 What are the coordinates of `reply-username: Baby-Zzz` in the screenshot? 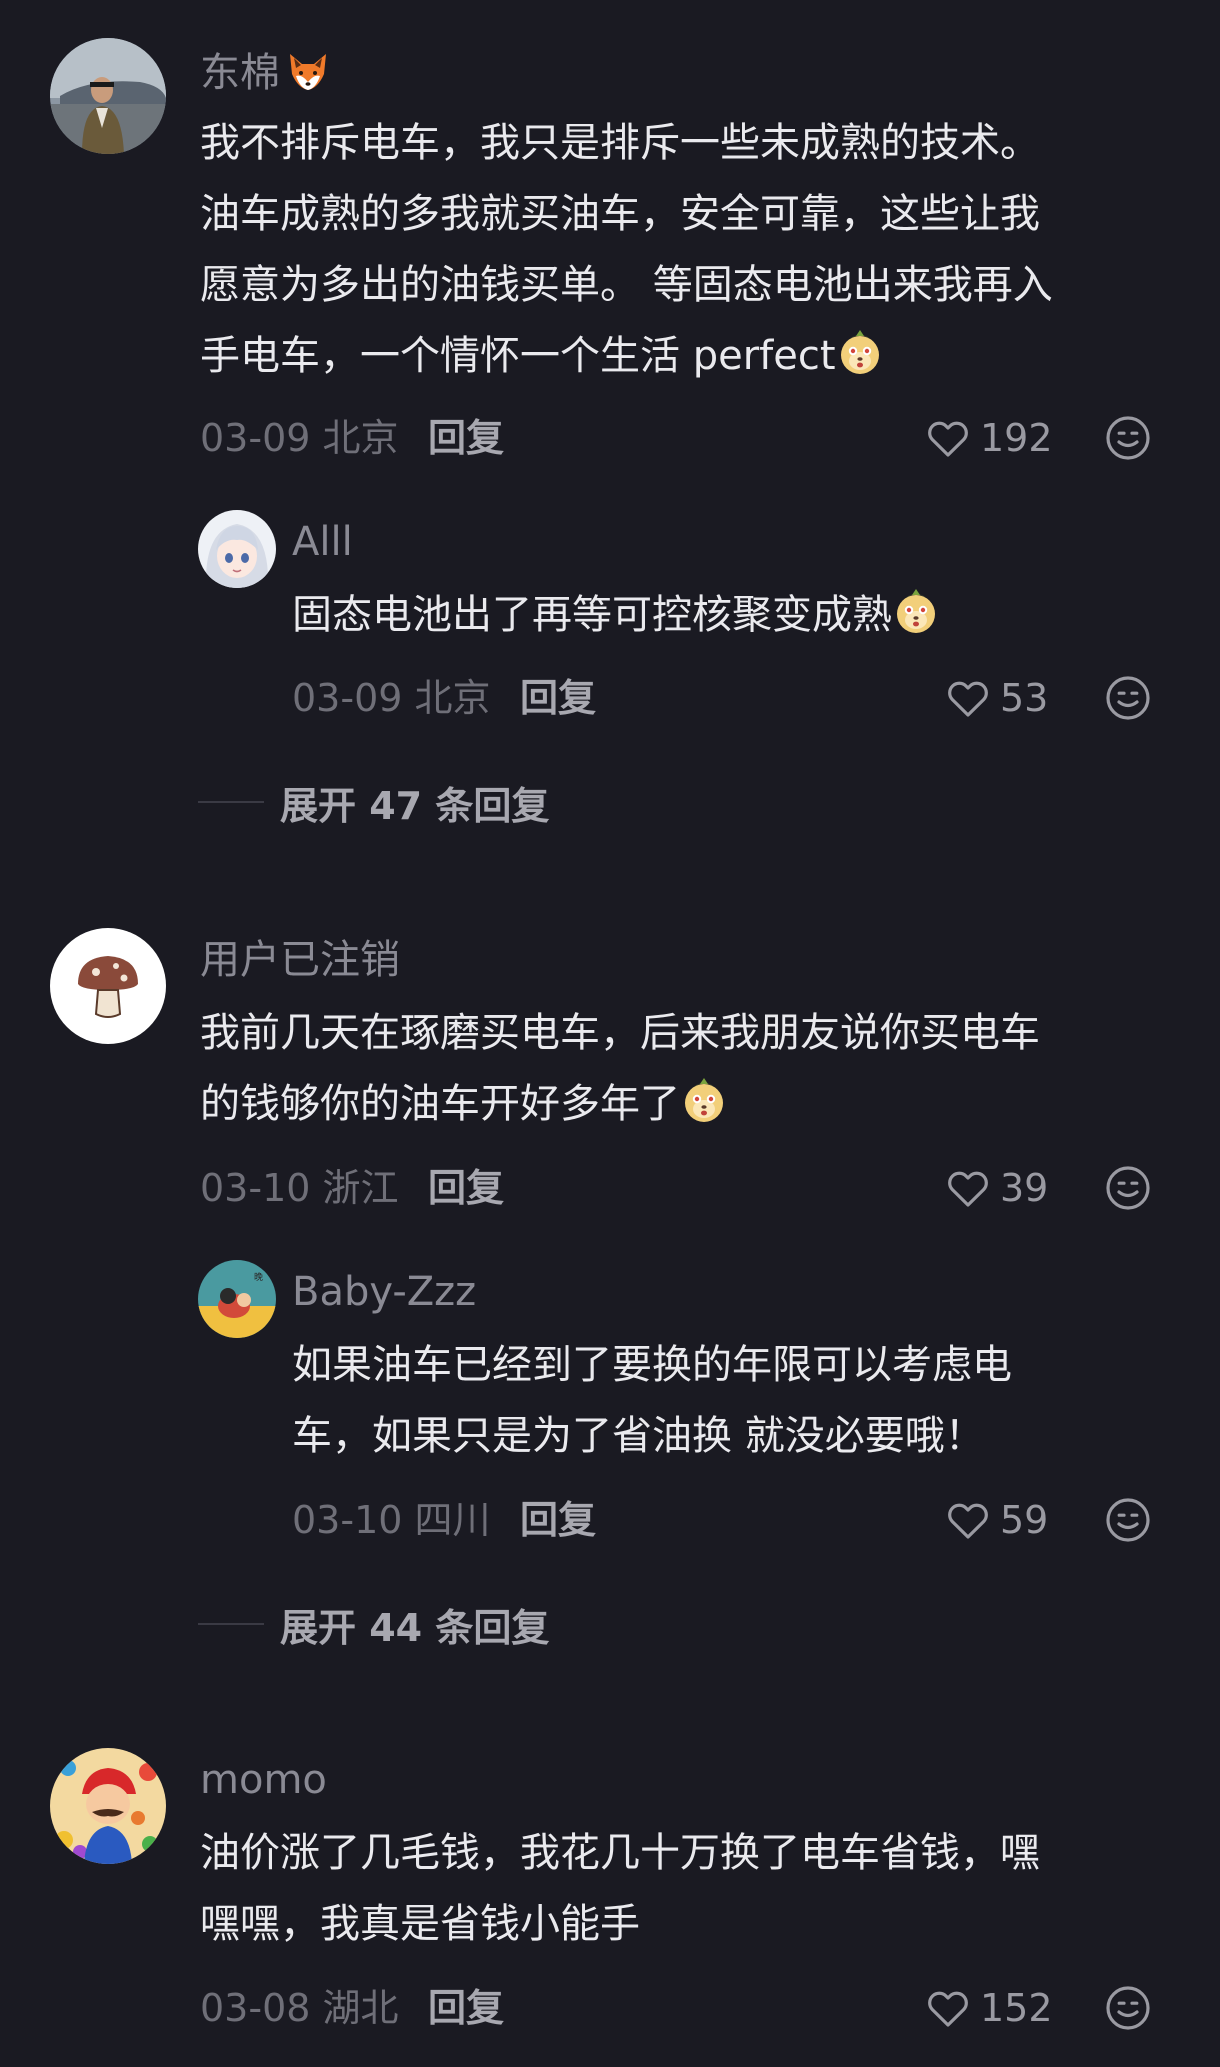 It's located at (384, 1292).